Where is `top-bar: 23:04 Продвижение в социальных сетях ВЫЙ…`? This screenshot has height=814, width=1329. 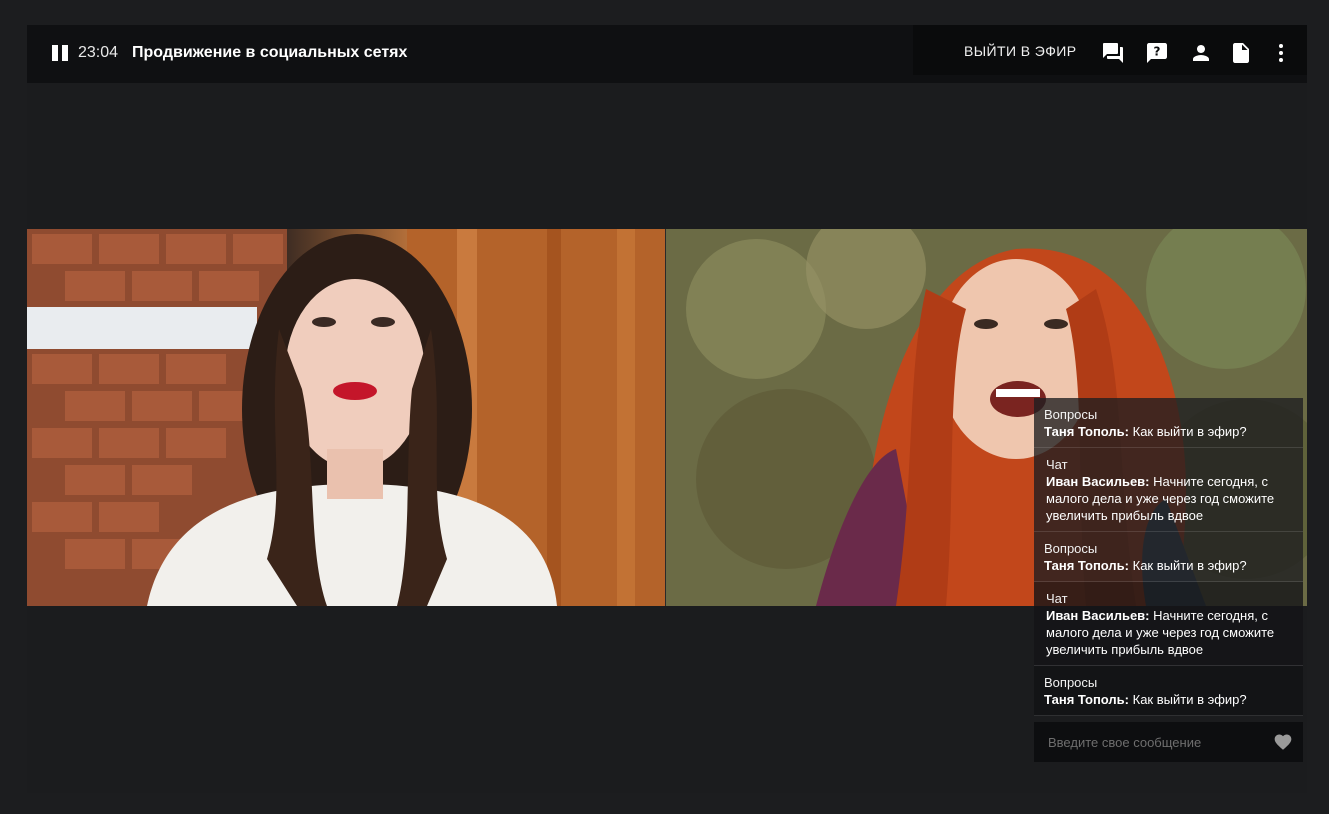
top-bar: 23:04 Продвижение в социальных сетях ВЫЙ… is located at coordinates (667, 54).